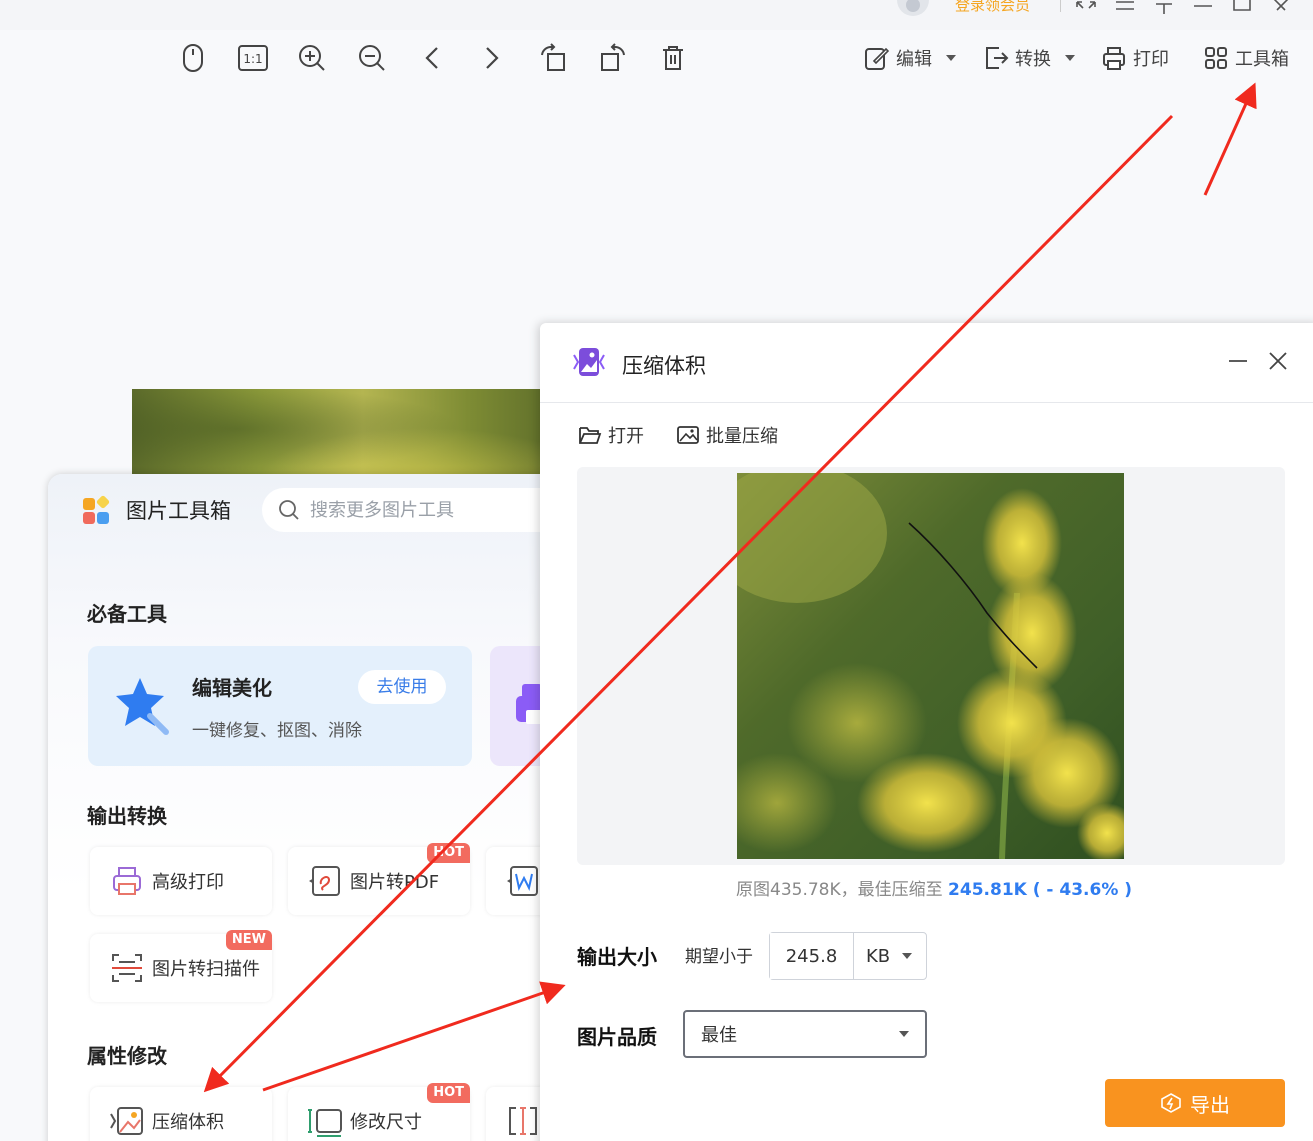 The image size is (1313, 1141). Describe the element at coordinates (617, 957) in the screenshot. I see `output-size-label: 输出大小` at that location.